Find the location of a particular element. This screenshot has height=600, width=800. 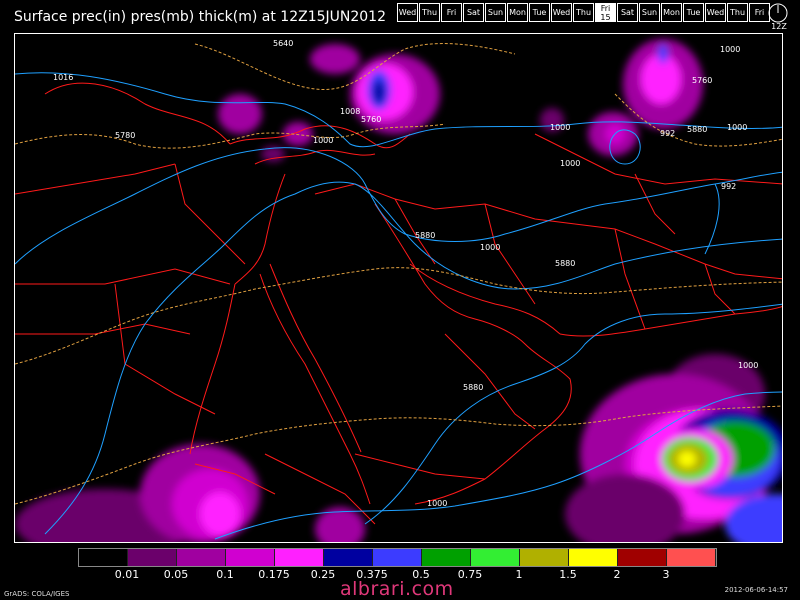

legend-label: 0.75 is located at coordinates (470, 574).